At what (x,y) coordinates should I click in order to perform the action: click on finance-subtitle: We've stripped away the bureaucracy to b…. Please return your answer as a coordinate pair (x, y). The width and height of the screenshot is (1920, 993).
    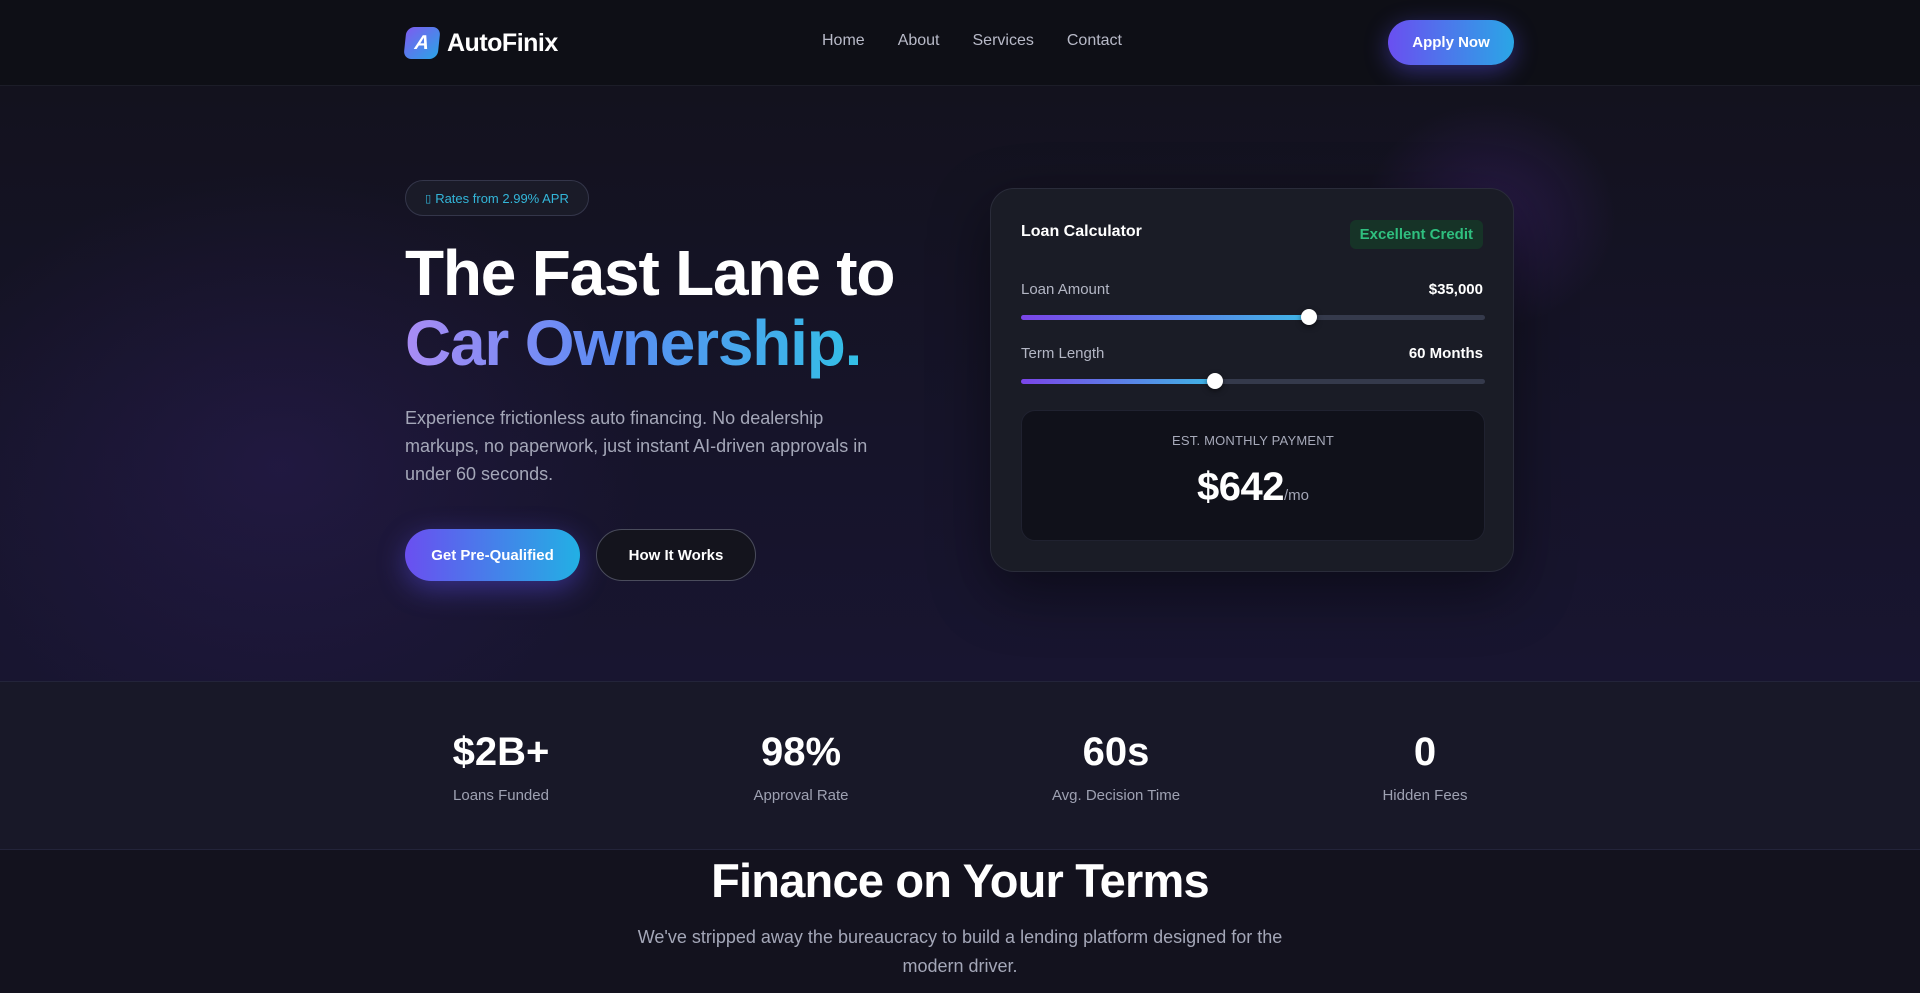
    Looking at the image, I should click on (960, 951).